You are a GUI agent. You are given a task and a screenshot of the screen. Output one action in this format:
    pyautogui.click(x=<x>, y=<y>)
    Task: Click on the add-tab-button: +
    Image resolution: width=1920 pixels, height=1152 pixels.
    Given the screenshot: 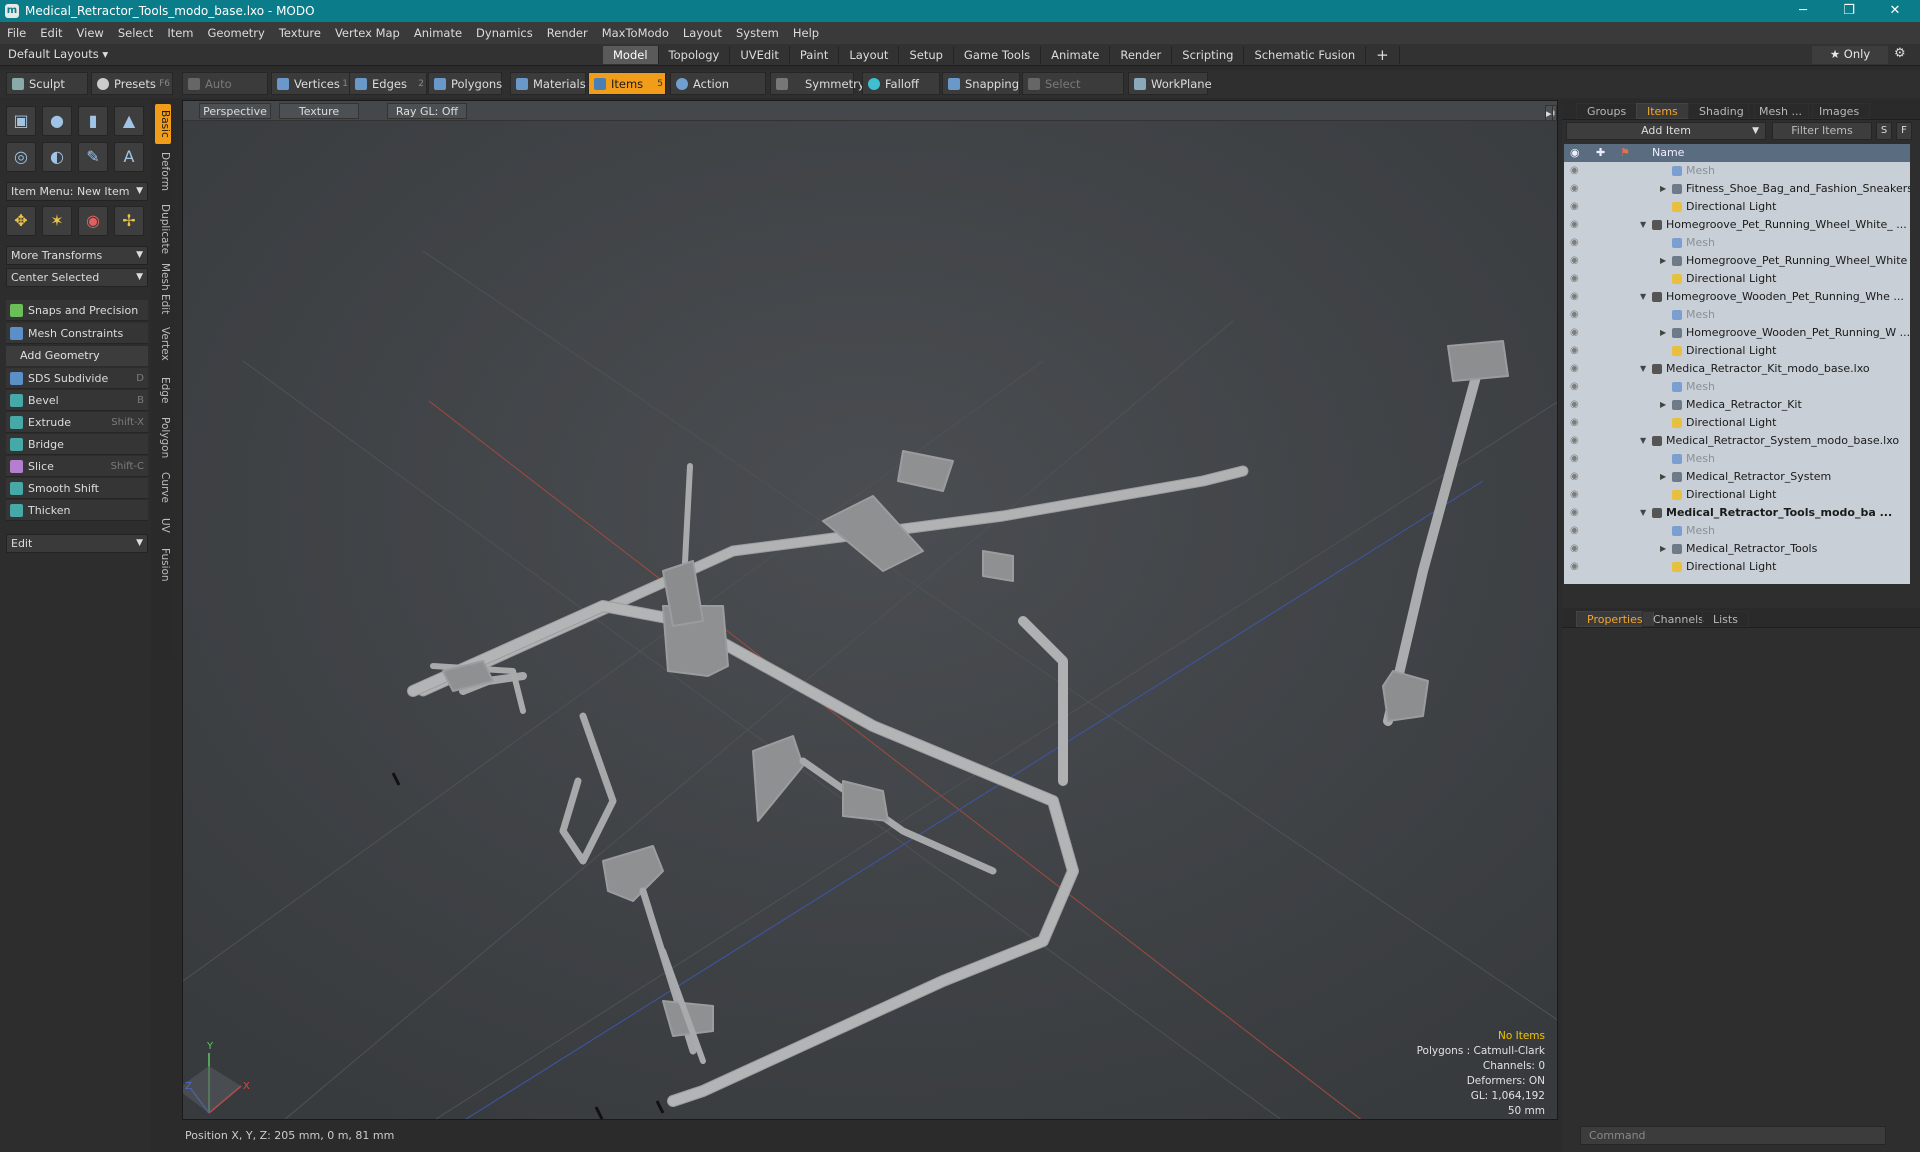 What is the action you would take?
    pyautogui.click(x=1383, y=55)
    